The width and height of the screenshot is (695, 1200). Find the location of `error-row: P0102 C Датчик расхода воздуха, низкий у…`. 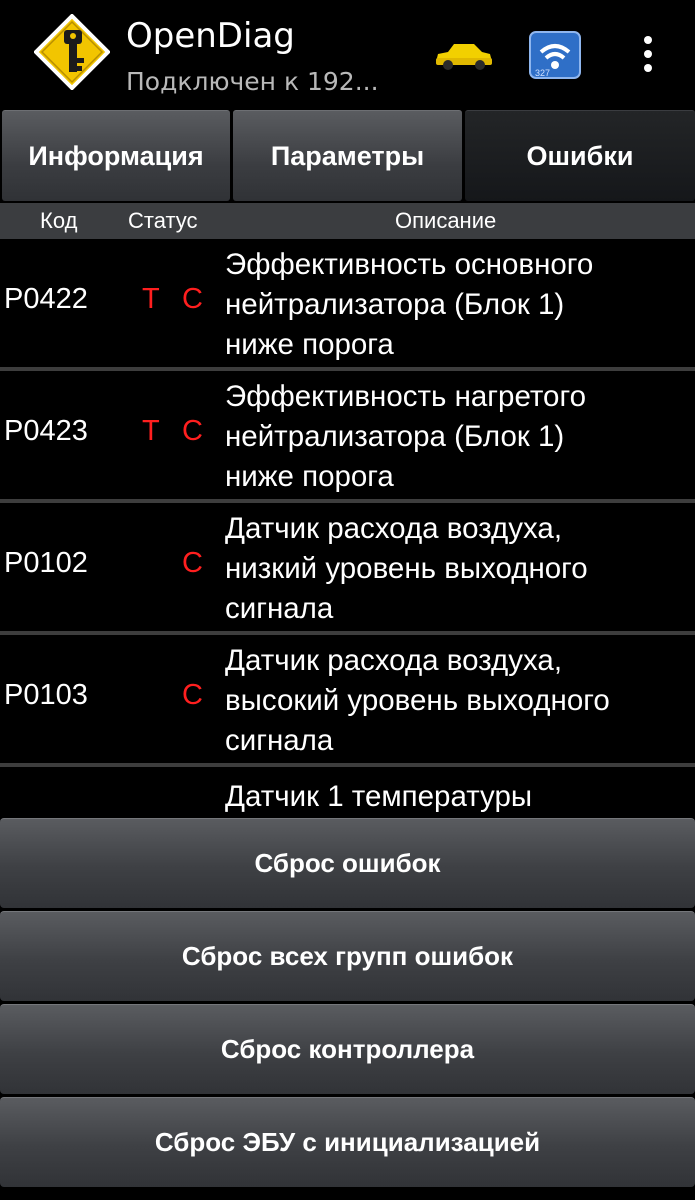

error-row: P0102 C Датчик расхода воздуха, низкий у… is located at coordinates (347, 569).